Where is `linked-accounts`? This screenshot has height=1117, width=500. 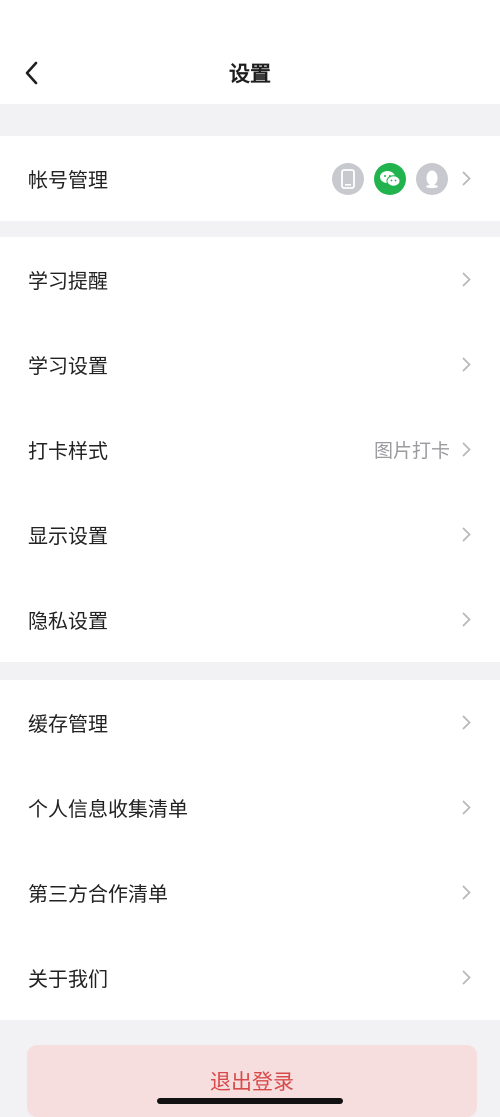
linked-accounts is located at coordinates (390, 178).